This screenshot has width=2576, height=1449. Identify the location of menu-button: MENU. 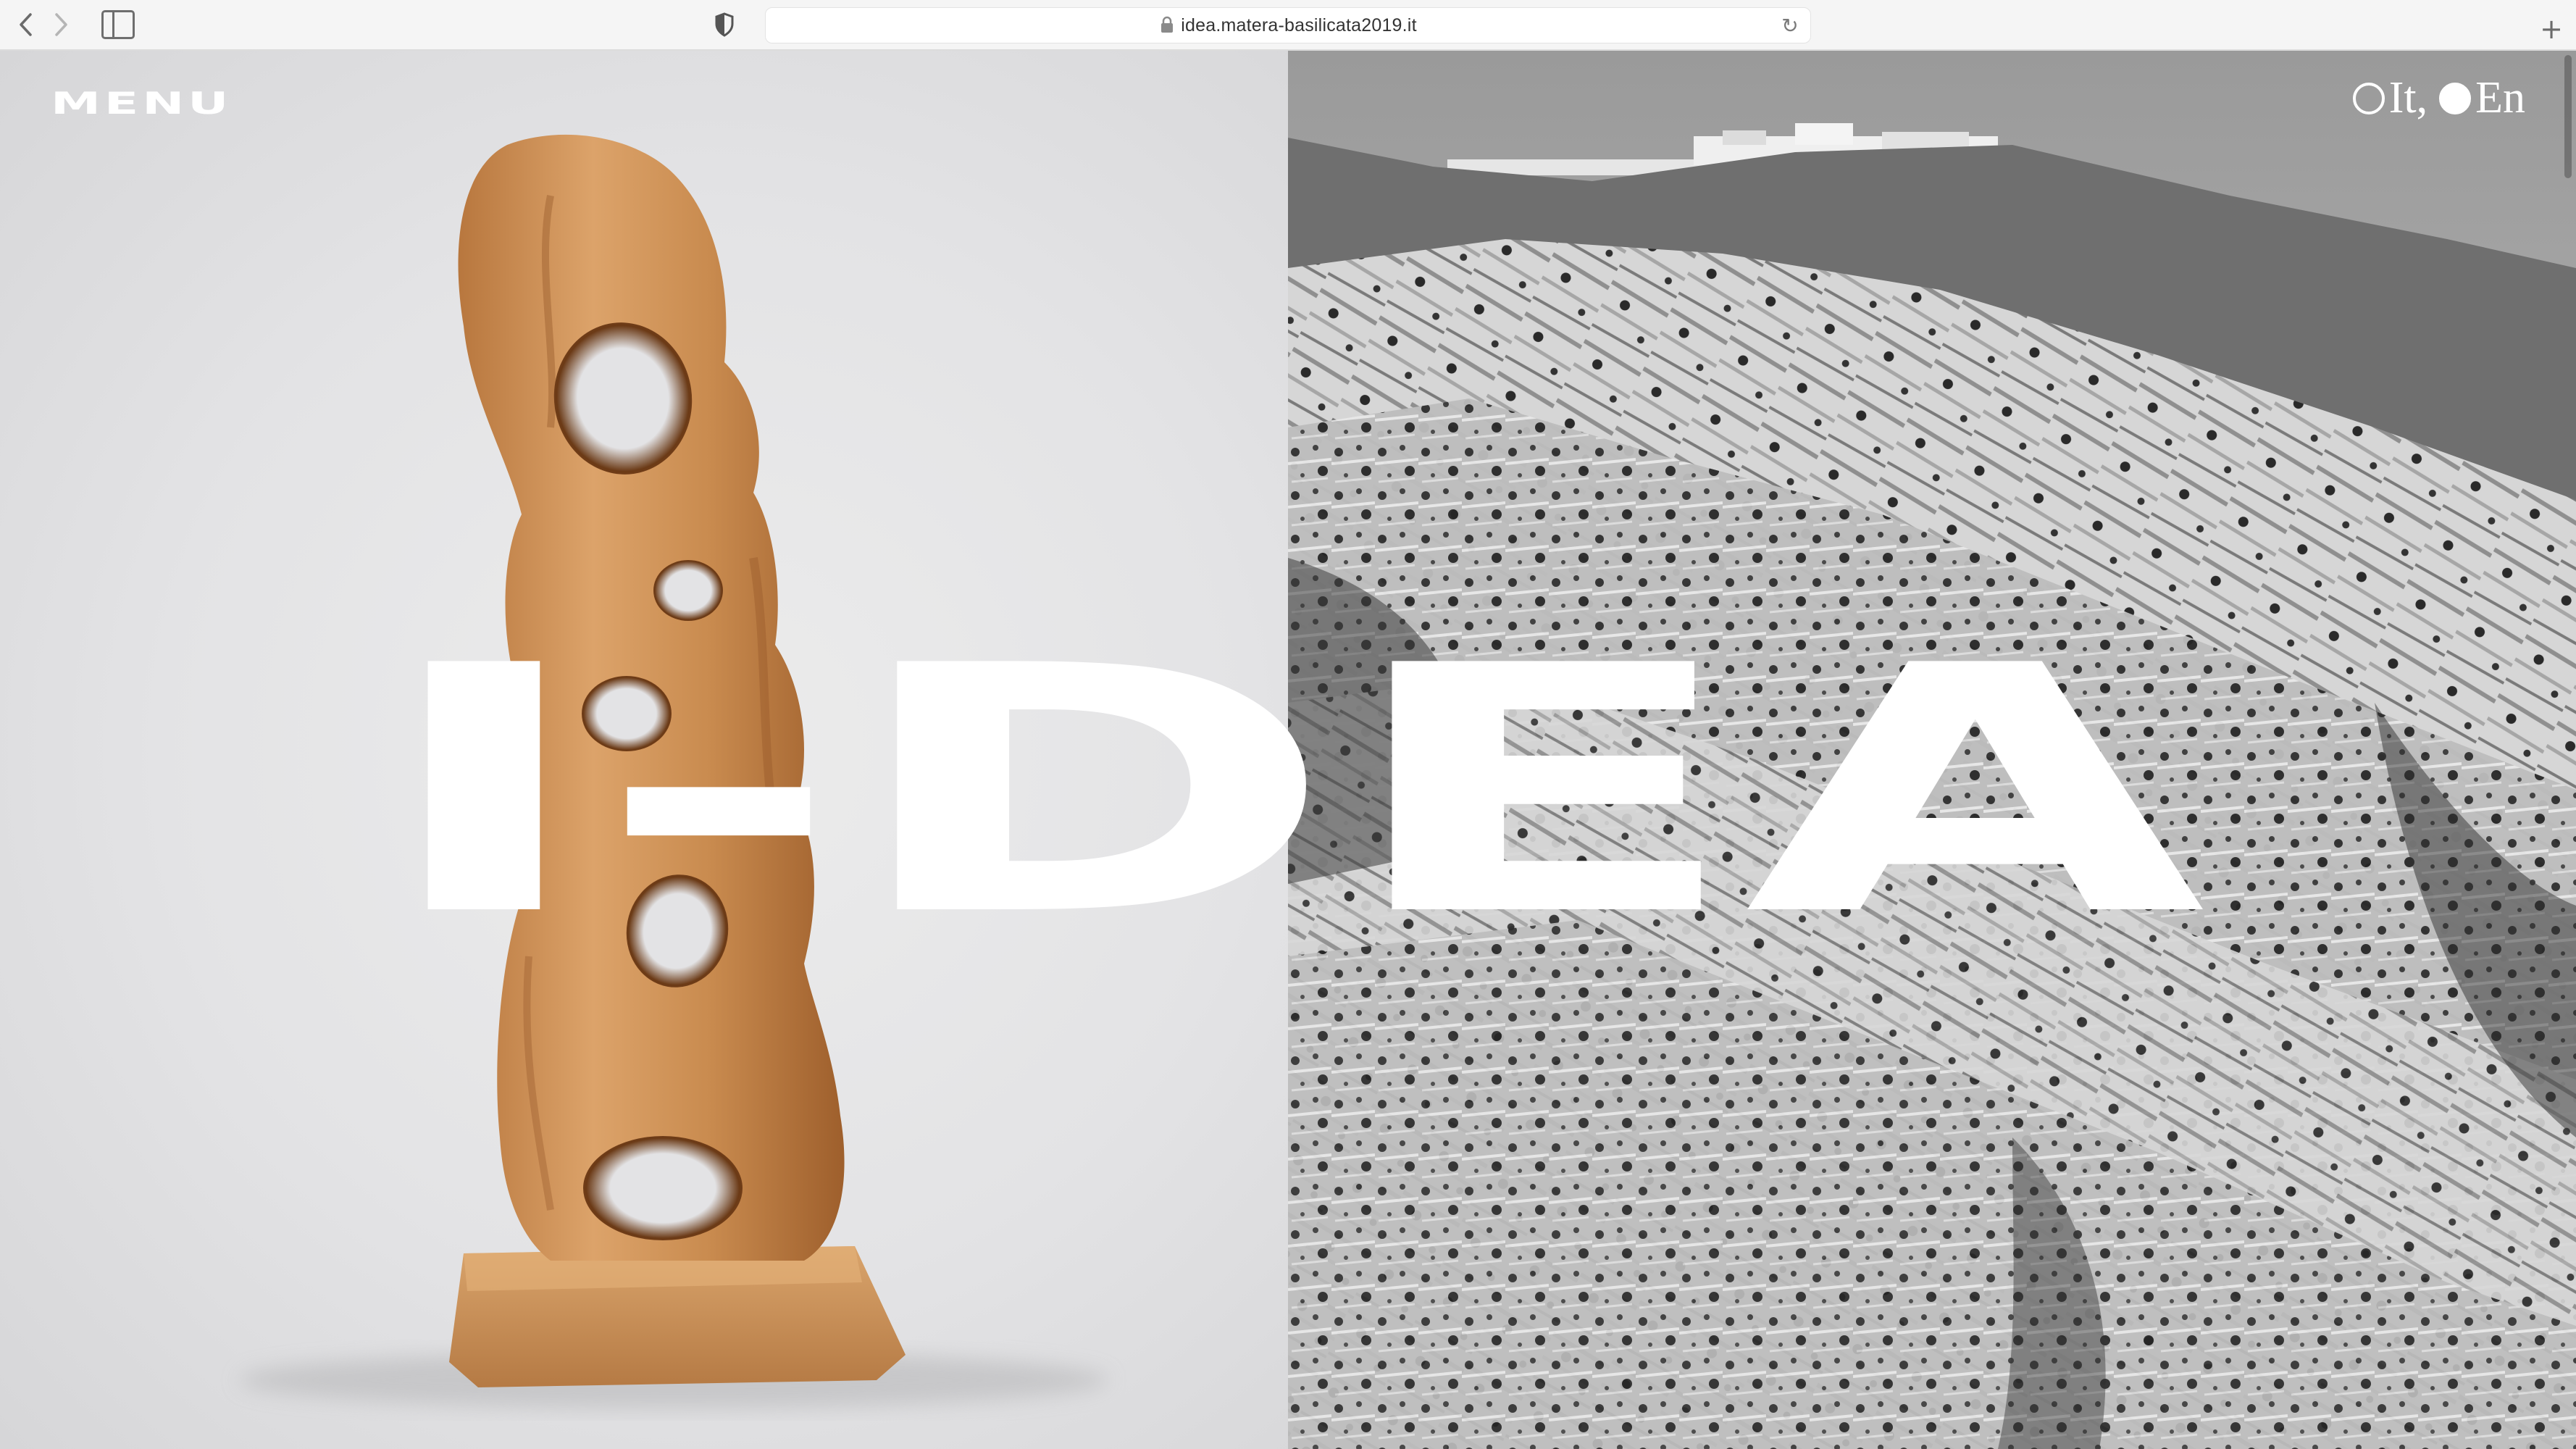
(141, 103).